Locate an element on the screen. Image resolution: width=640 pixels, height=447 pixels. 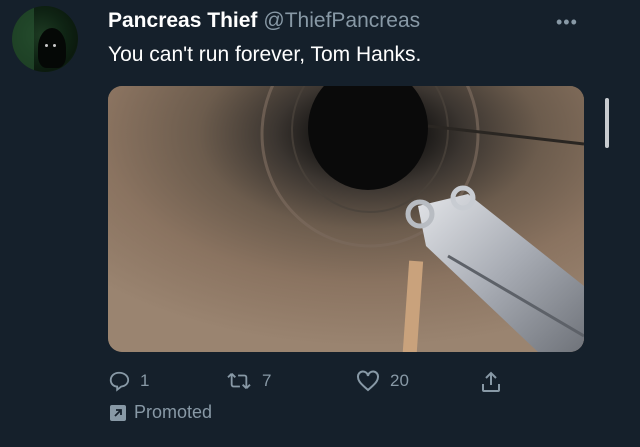
retweet-count: 7 is located at coordinates (267, 380).